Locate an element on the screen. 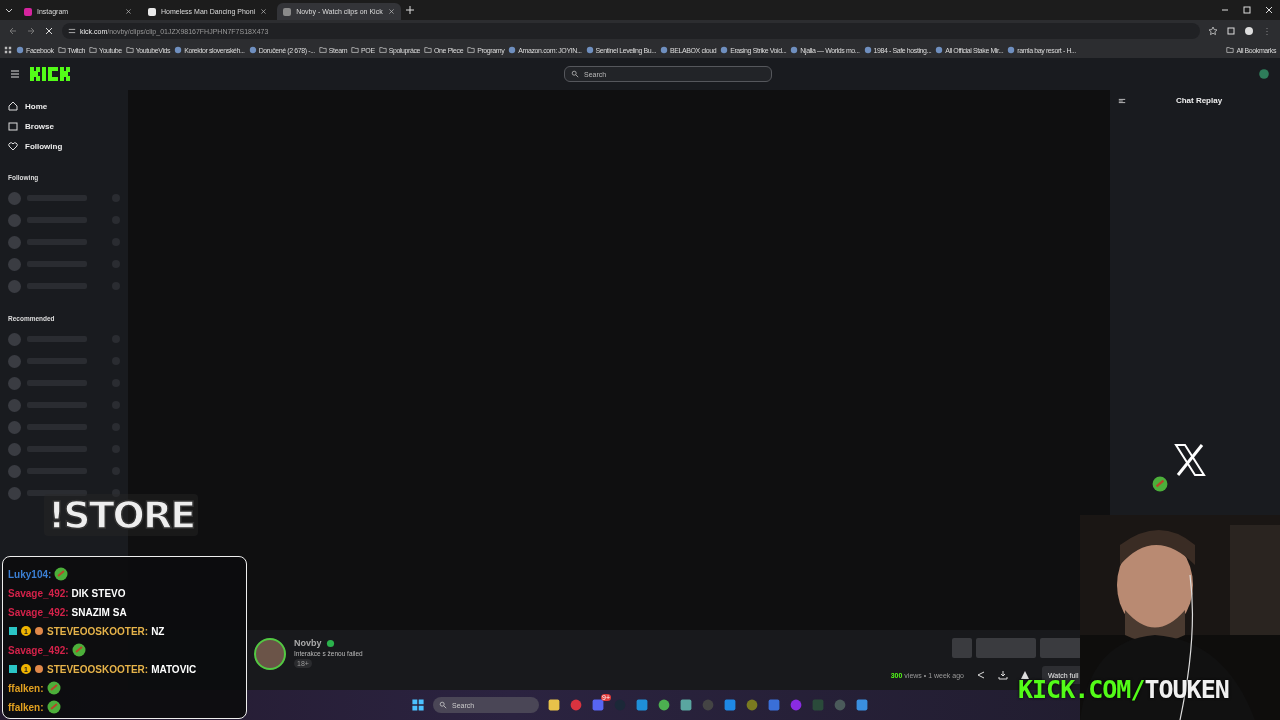 The image size is (1280, 720). chat-text: NZ is located at coordinates (158, 631).